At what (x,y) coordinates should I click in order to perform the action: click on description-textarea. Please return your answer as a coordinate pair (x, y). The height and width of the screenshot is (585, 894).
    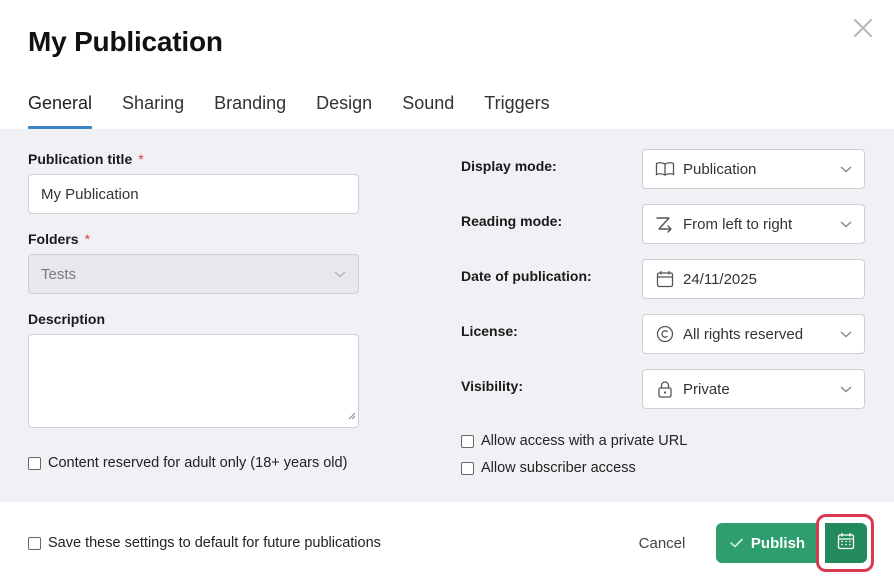
    Looking at the image, I should click on (193, 381).